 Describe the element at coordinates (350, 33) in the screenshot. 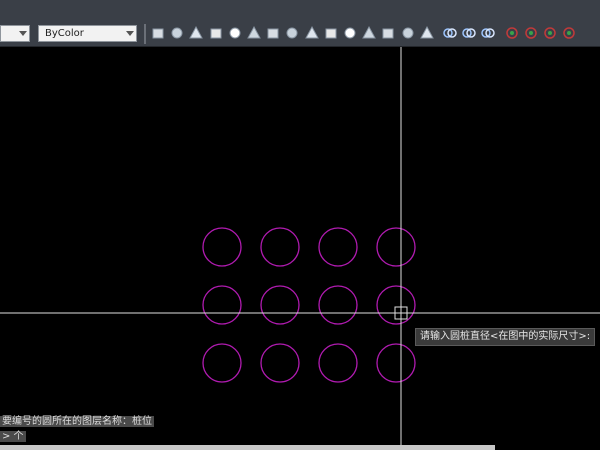

I see `extrude-icon` at that location.